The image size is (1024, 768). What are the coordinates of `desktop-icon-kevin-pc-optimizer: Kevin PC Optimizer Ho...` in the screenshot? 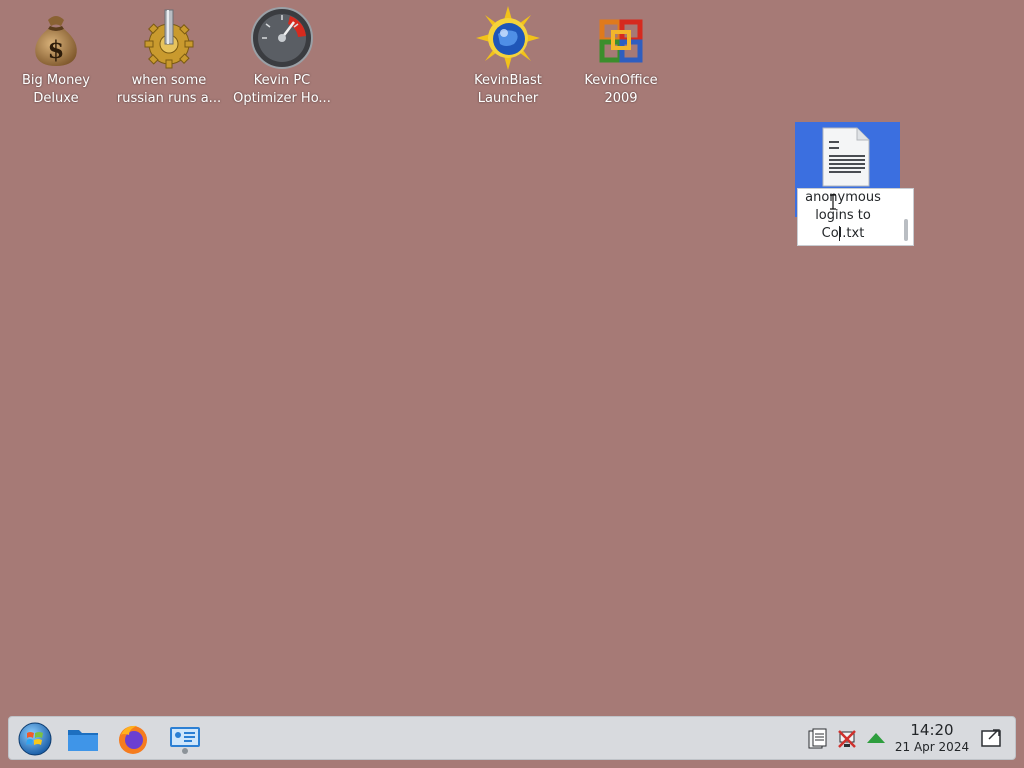 It's located at (282, 54).